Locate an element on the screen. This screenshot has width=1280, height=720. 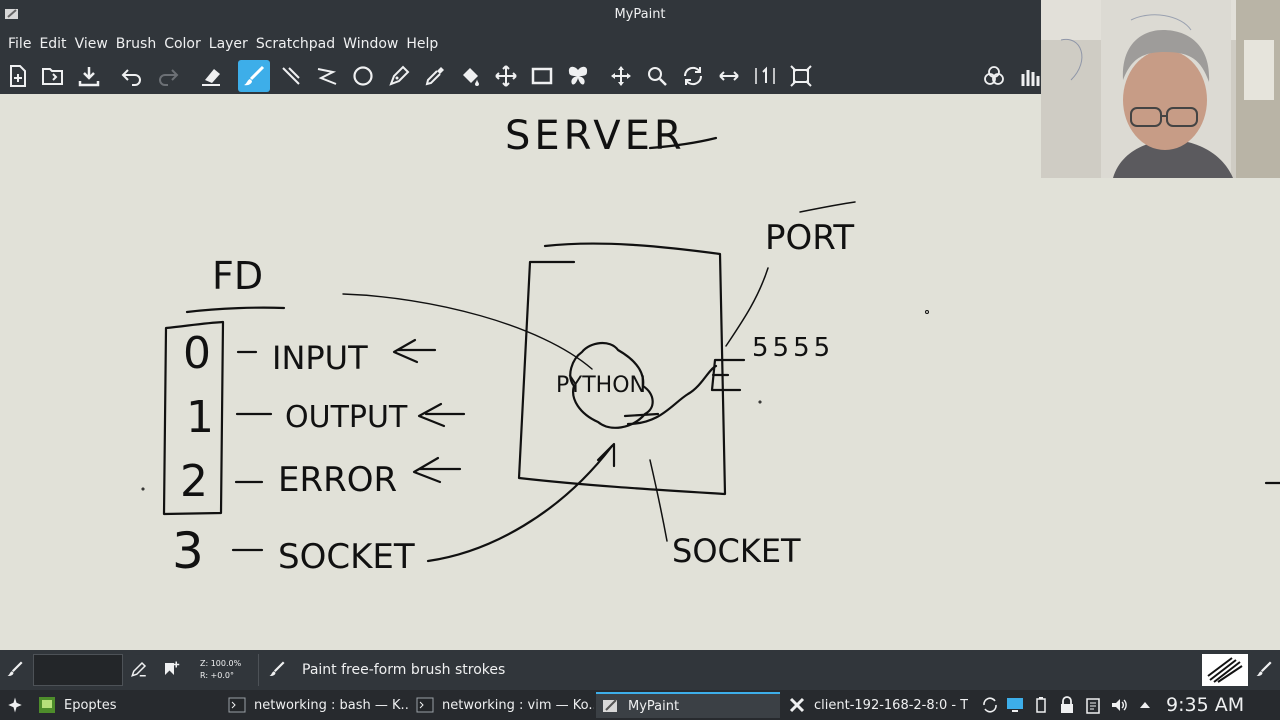
fd-underline is located at coordinates (235, 310).